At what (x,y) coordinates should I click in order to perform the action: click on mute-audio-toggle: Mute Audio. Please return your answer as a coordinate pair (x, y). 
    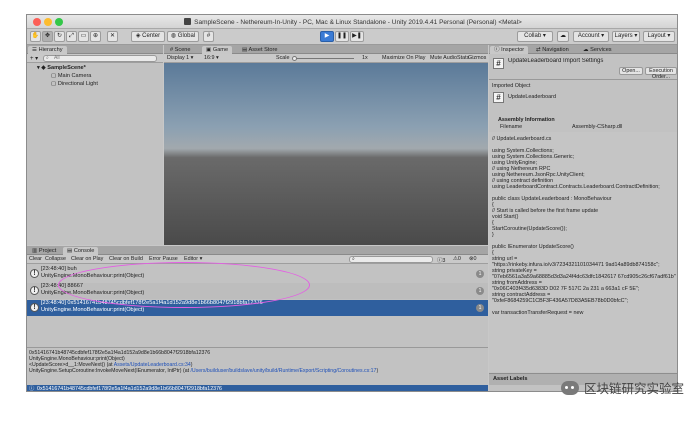
    Looking at the image, I should click on (443, 58).